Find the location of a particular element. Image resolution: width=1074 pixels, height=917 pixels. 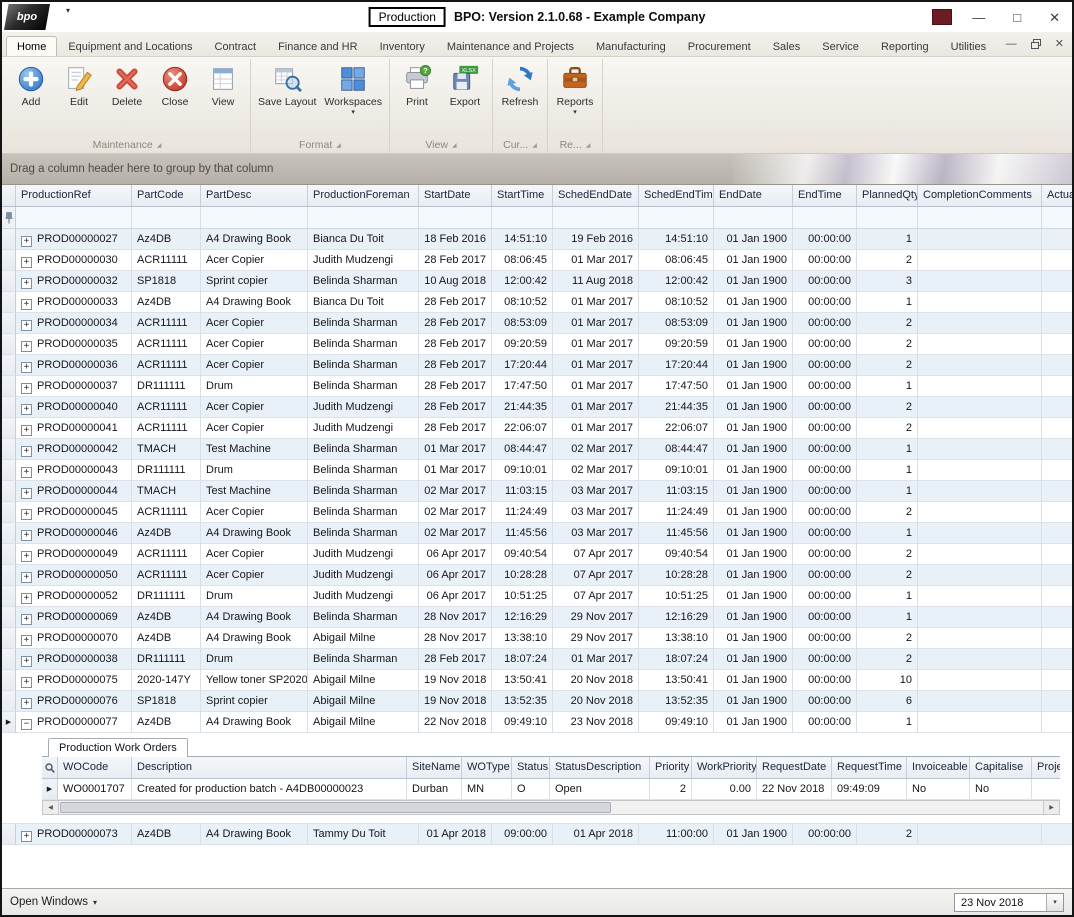

tab-maintenance-and-projects: Maintenance and Projects is located at coordinates (510, 46).